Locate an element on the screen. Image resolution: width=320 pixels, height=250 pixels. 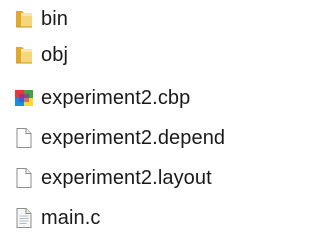
file-name: bin is located at coordinates (54, 18).